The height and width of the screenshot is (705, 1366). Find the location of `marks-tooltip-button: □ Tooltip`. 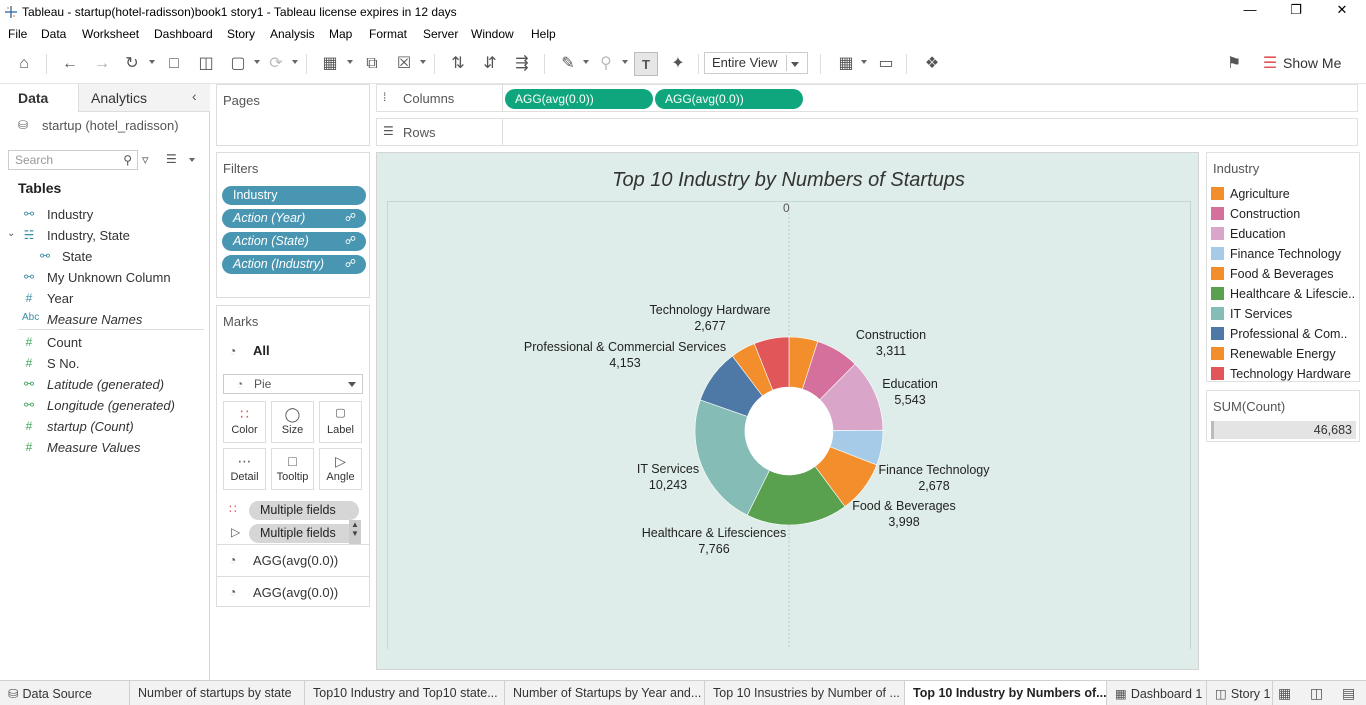

marks-tooltip-button: □ Tooltip is located at coordinates (292, 469).